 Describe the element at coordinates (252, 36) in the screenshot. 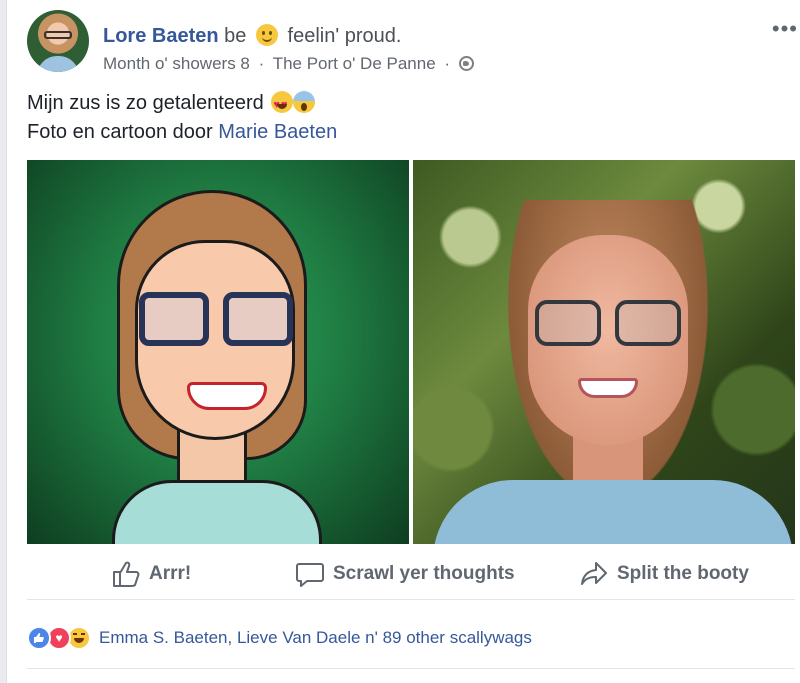

I see `post-title-line: Lore Baeten be feelin' proud.` at that location.